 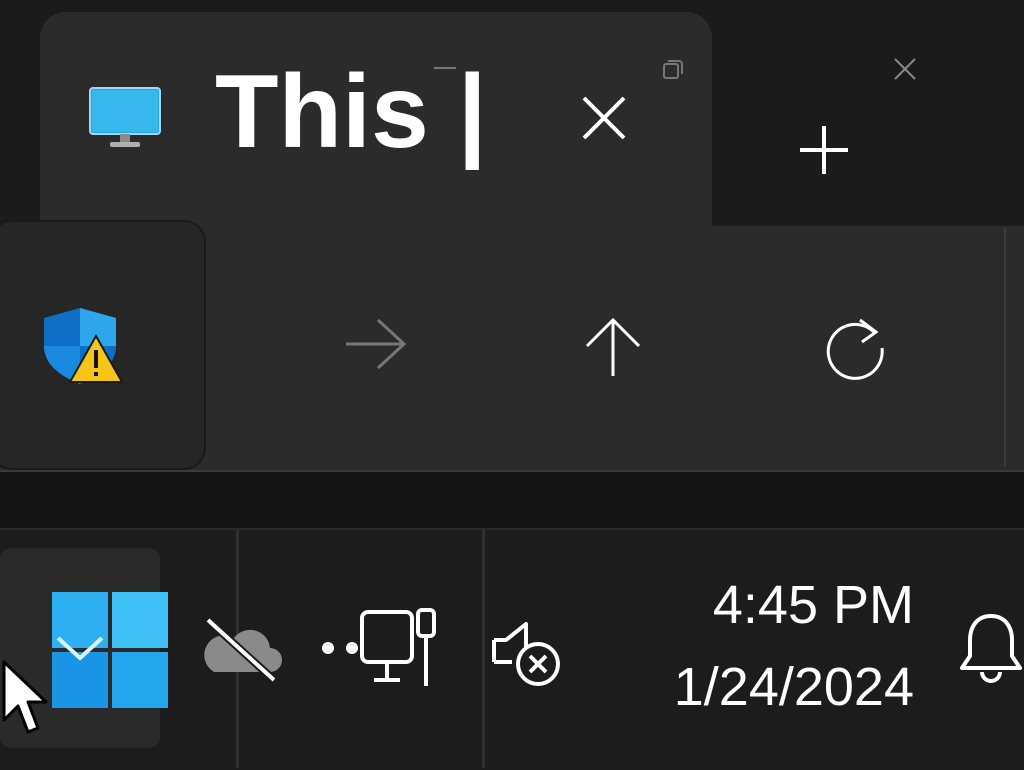 I want to click on speaker-muted-icon, so click(x=526, y=654).